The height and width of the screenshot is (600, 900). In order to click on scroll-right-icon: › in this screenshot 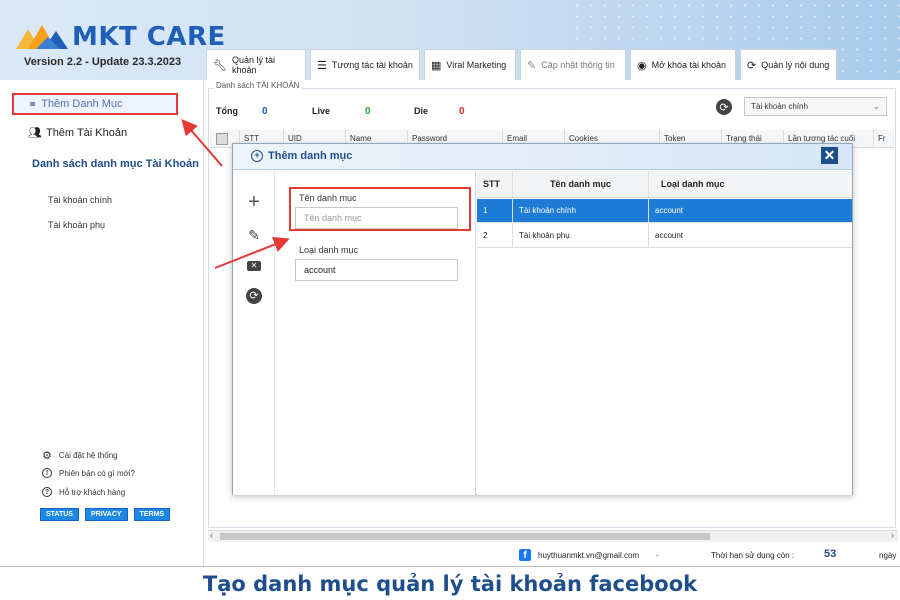, I will do `click(892, 535)`.